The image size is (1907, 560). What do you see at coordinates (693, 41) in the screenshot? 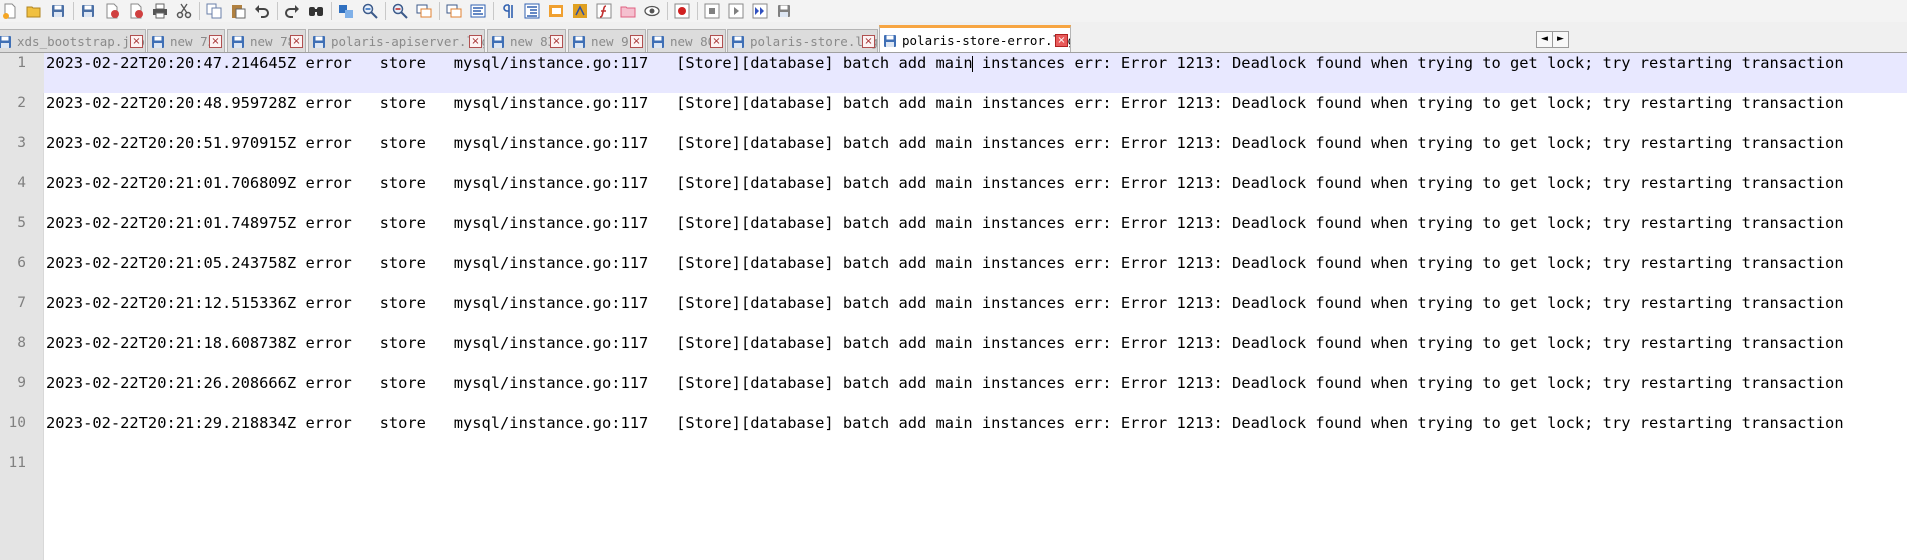
I see `tab-label: new 80` at bounding box center [693, 41].